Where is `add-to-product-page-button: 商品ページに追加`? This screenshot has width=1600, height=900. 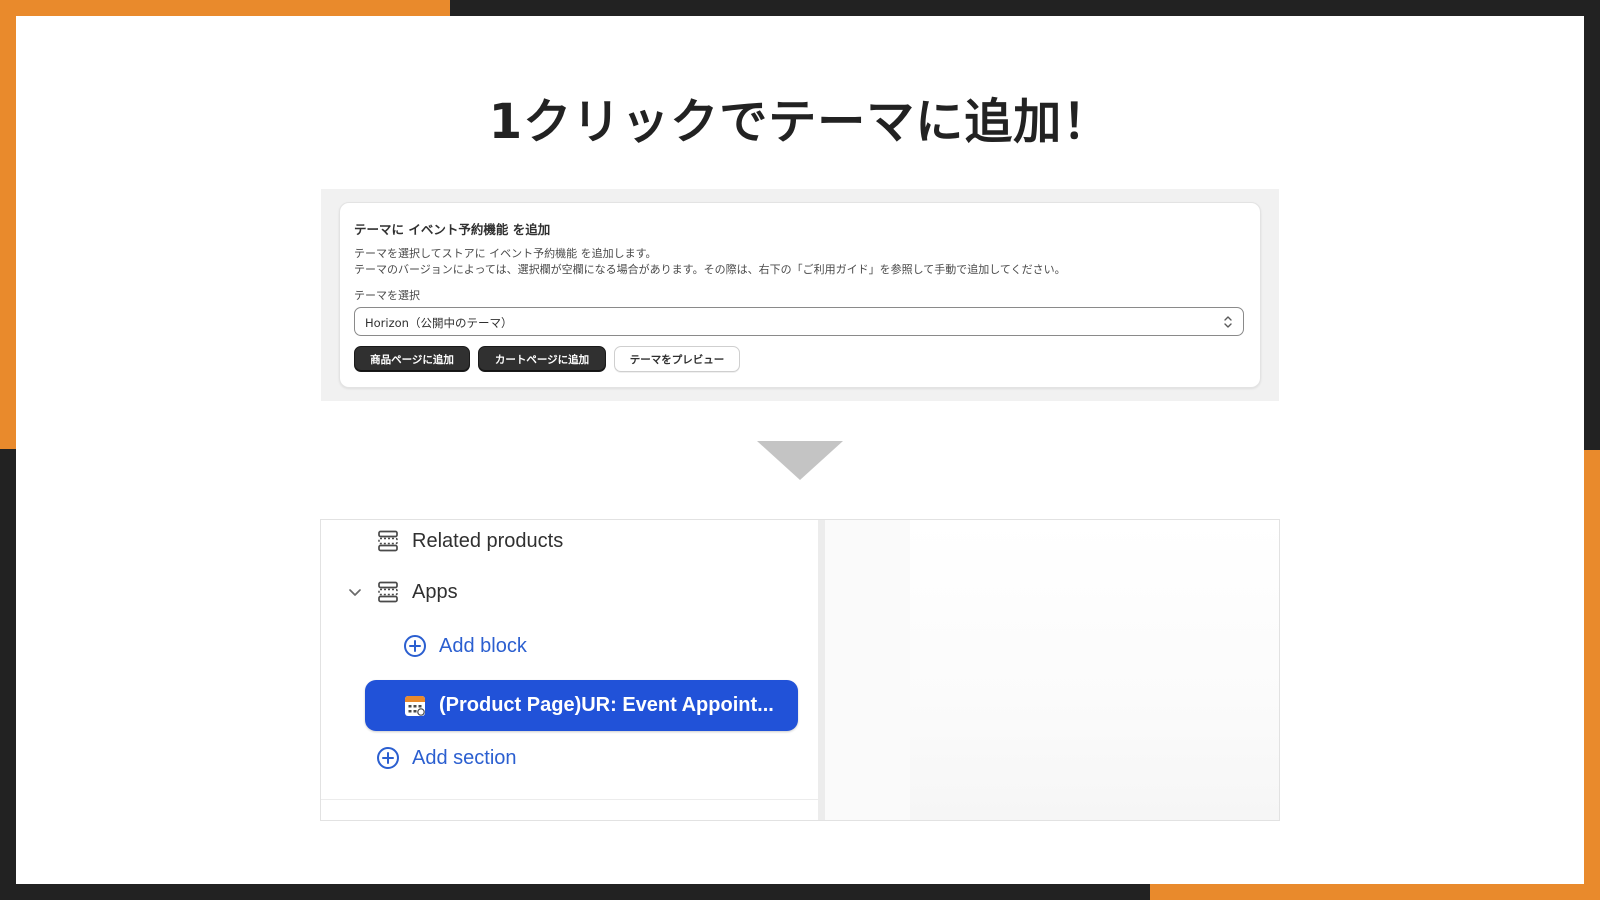
add-to-product-page-button: 商品ページに追加 is located at coordinates (412, 359).